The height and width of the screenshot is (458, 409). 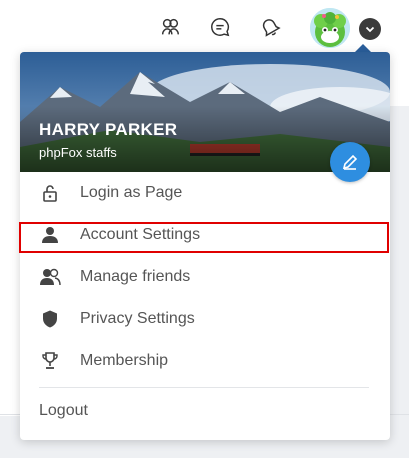 I want to click on lock-icon, so click(x=50, y=193).